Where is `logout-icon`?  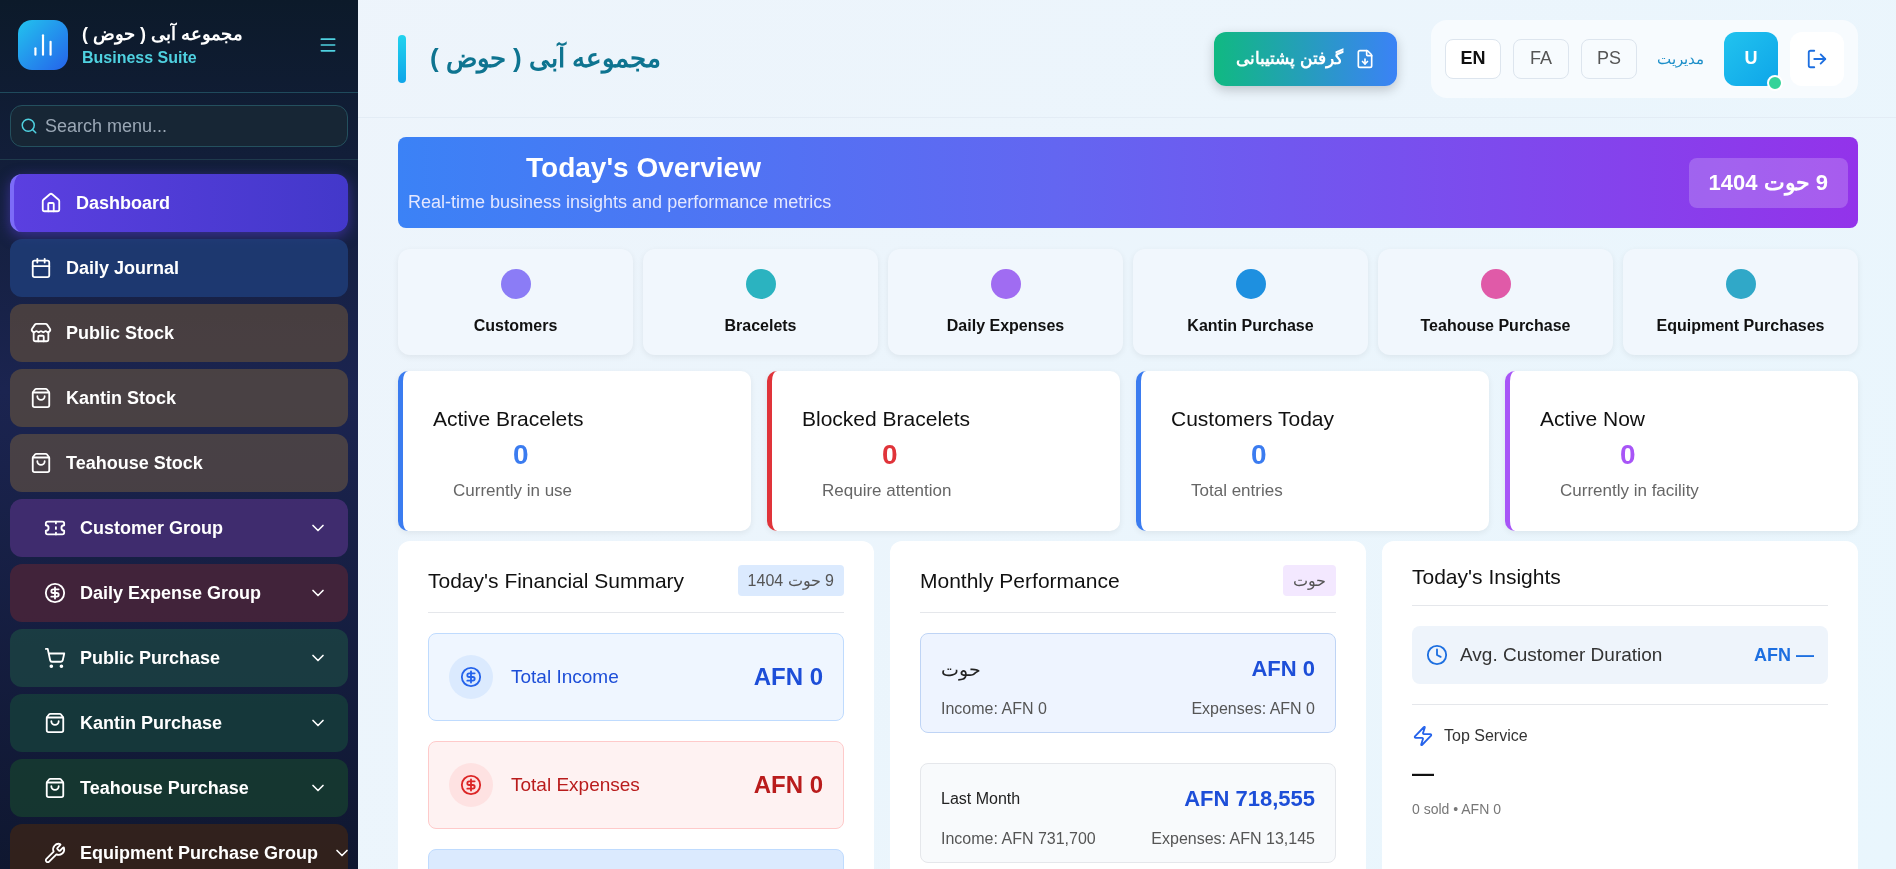
logout-icon is located at coordinates (1817, 58).